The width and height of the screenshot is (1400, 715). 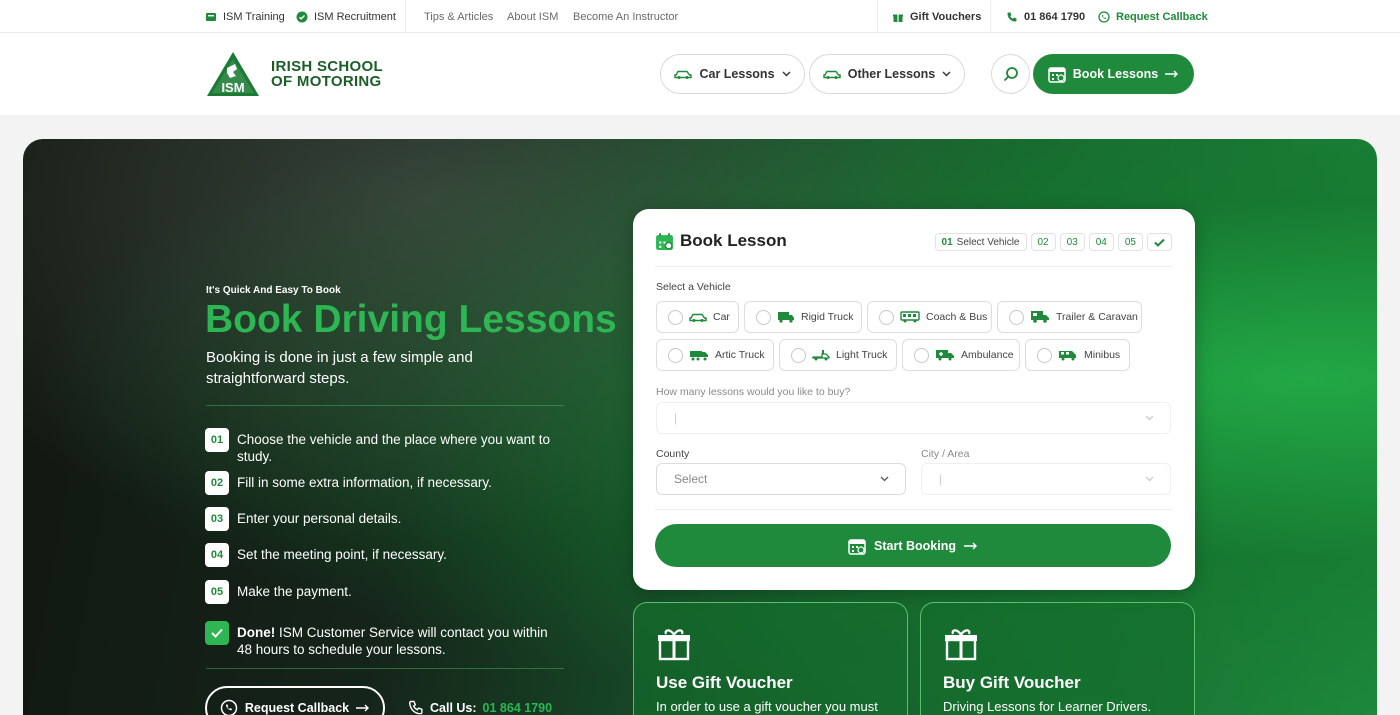 What do you see at coordinates (693, 287) in the screenshot?
I see `vehicle-label: Select a Vehicle` at bounding box center [693, 287].